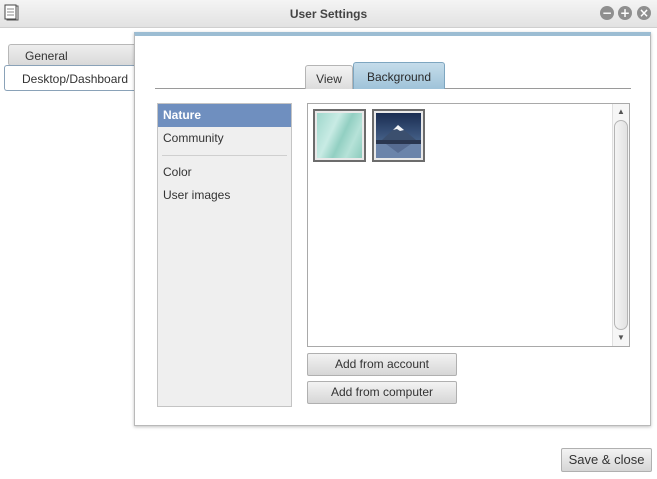 This screenshot has height=479, width=657. I want to click on tab-general: General, so click(72, 55).